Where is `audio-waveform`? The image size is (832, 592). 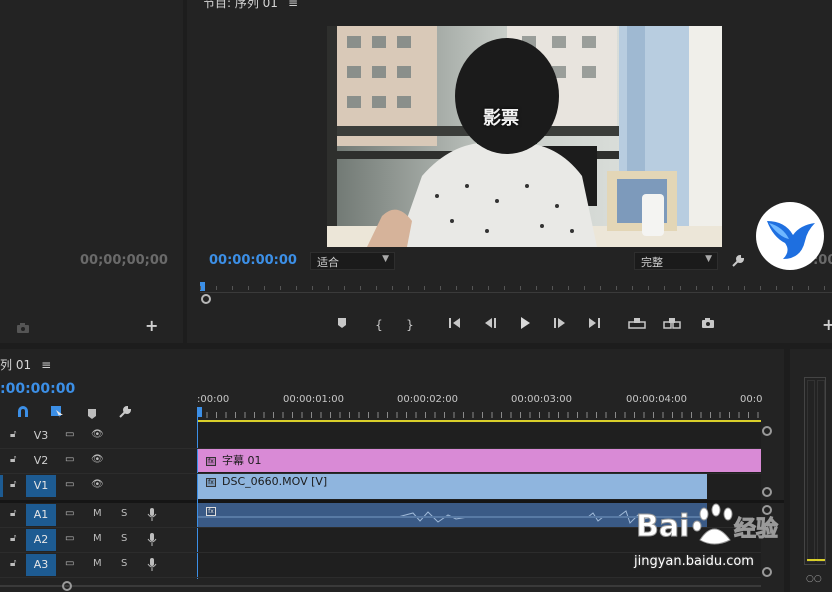 audio-waveform is located at coordinates (452, 517).